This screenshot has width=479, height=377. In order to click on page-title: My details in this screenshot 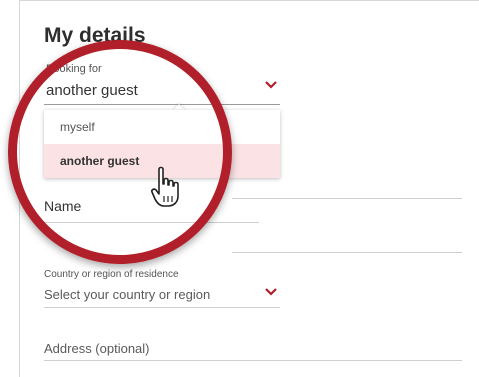, I will do `click(95, 35)`.